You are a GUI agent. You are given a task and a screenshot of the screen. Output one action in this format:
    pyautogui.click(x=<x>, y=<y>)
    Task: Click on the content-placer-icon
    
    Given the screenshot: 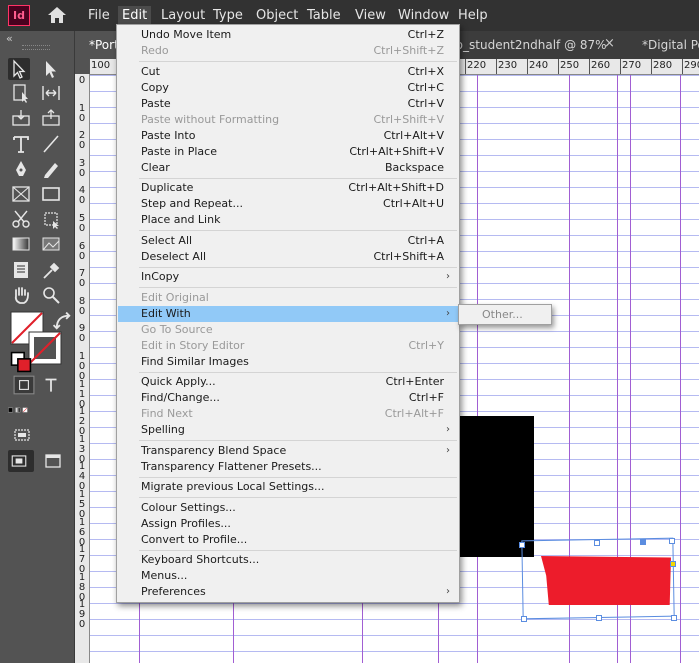 What is the action you would take?
    pyautogui.click(x=51, y=118)
    